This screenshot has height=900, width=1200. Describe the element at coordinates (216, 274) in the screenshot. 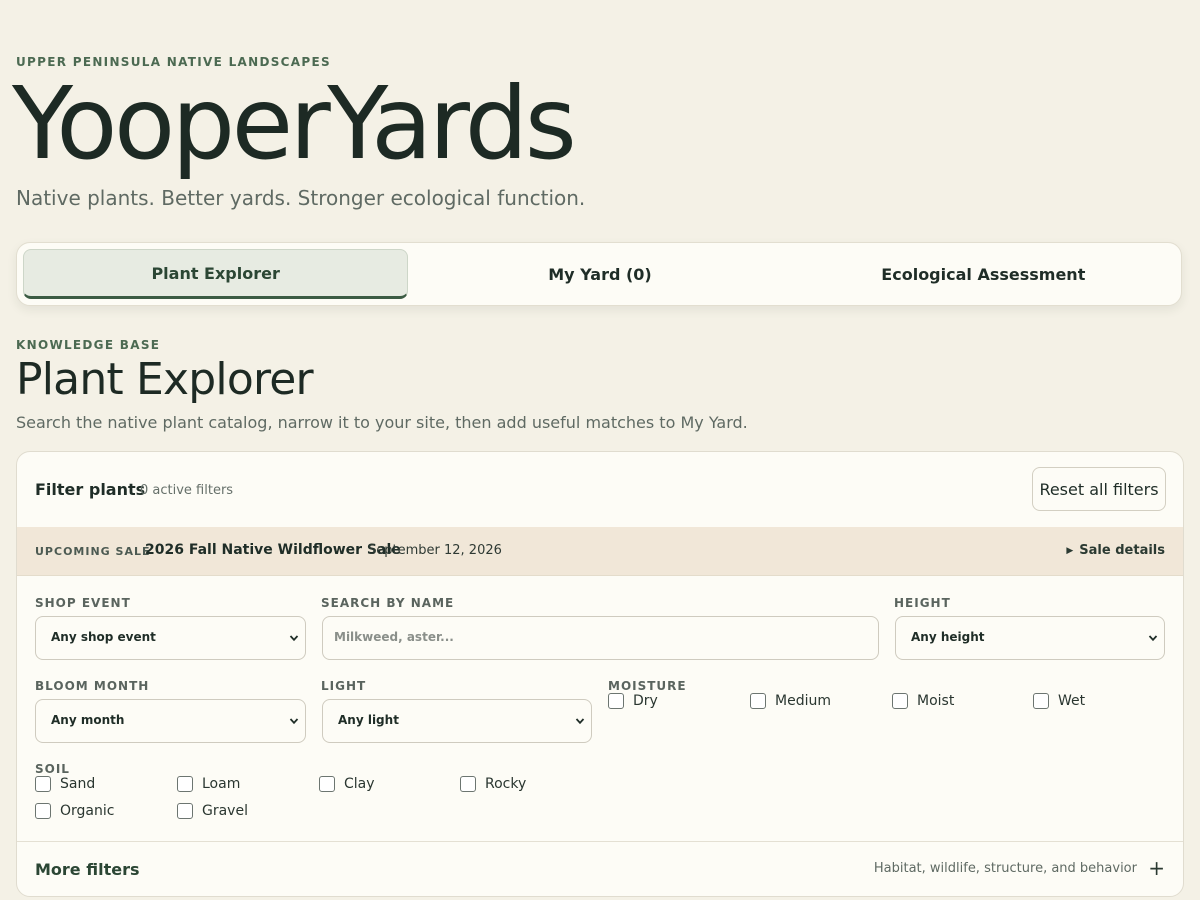

I see `tab-plant-explorer: Plant Explorer` at that location.